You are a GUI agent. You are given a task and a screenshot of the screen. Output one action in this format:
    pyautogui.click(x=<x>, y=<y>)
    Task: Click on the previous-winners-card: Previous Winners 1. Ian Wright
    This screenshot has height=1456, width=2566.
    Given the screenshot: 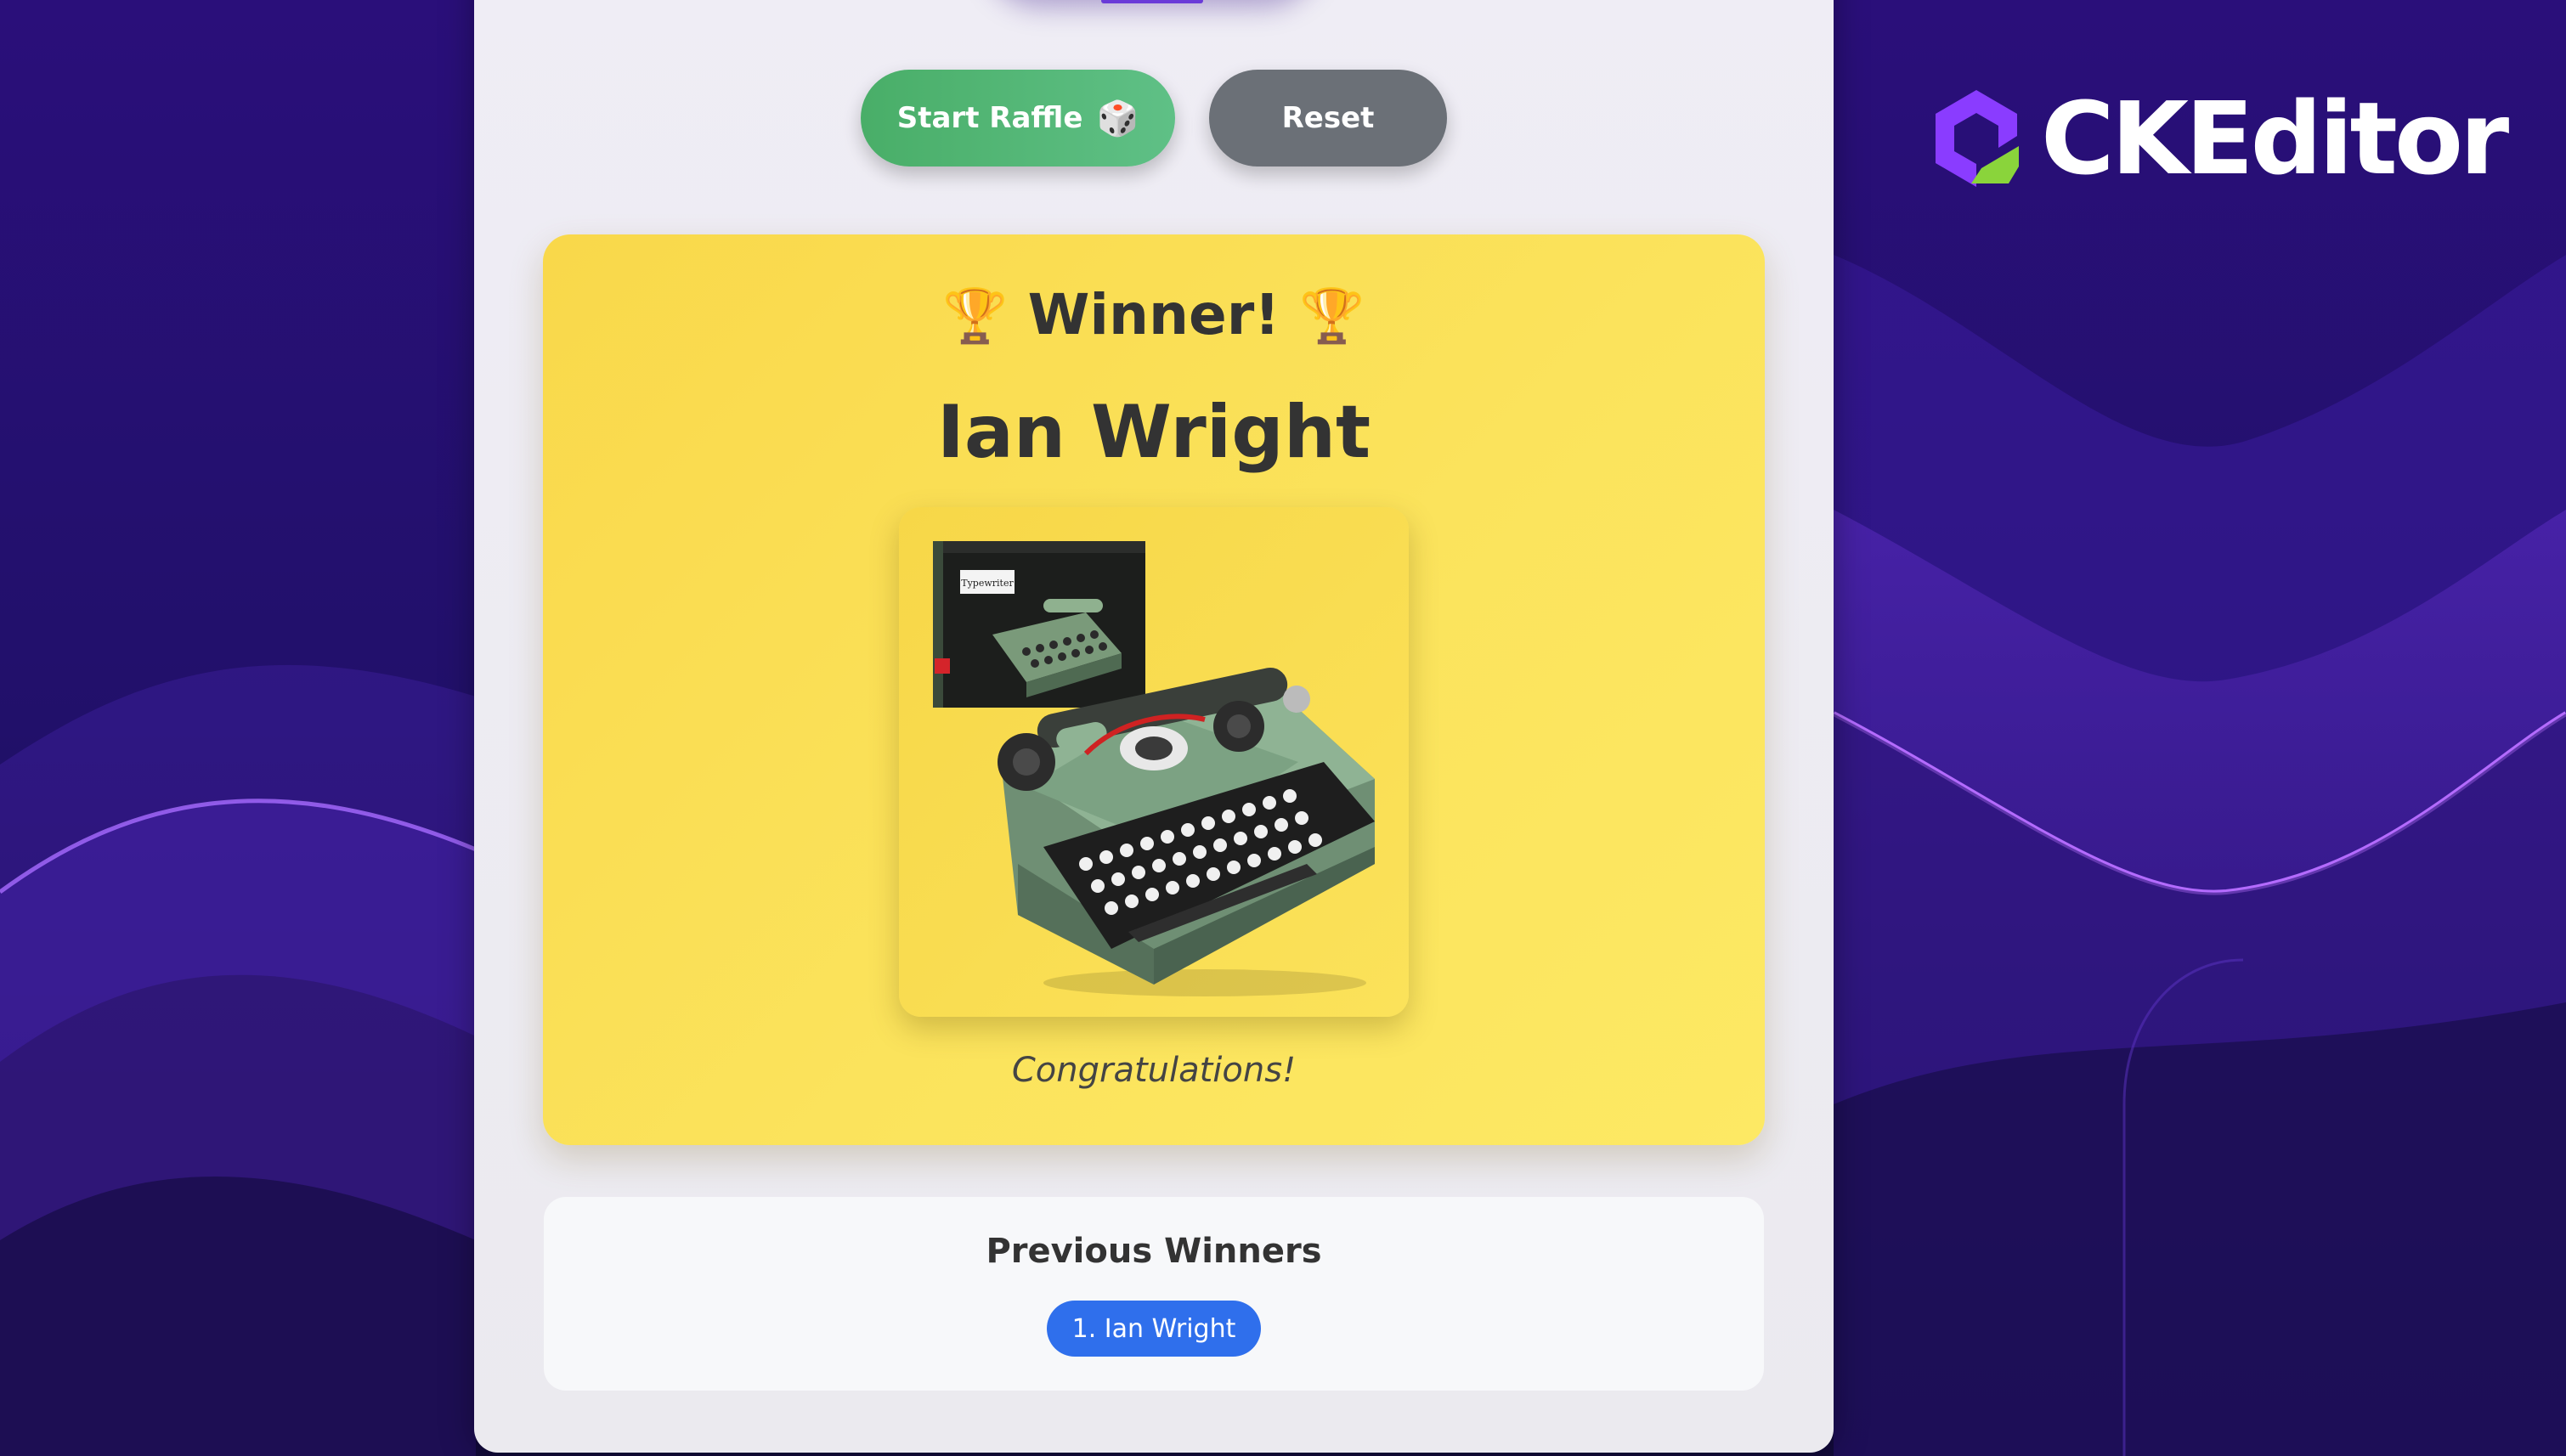 What is the action you would take?
    pyautogui.click(x=1154, y=1294)
    